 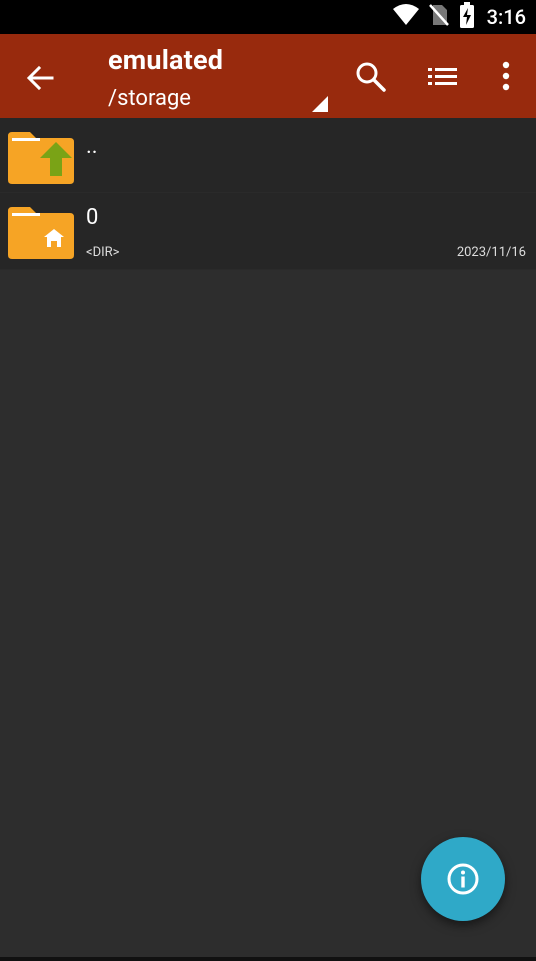 I want to click on list-item: 0 <DIR> 2023/11/16, so click(x=268, y=231).